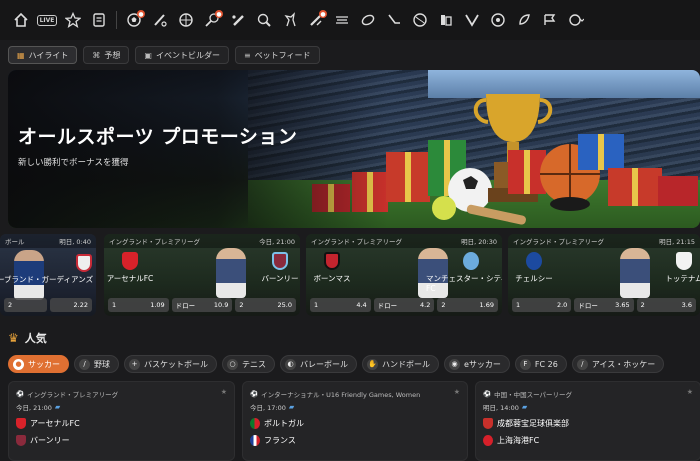  Describe the element at coordinates (212, 20) in the screenshot. I see `tennis-icon: ●` at that location.